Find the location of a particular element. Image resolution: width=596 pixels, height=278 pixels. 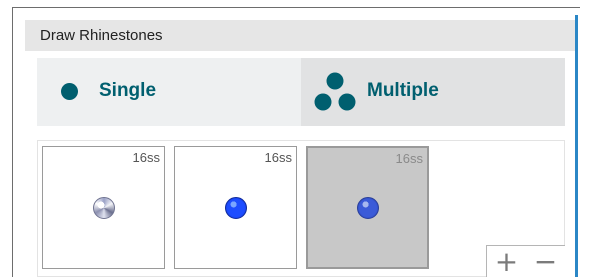

add-remove-controls: + − is located at coordinates (525, 261).